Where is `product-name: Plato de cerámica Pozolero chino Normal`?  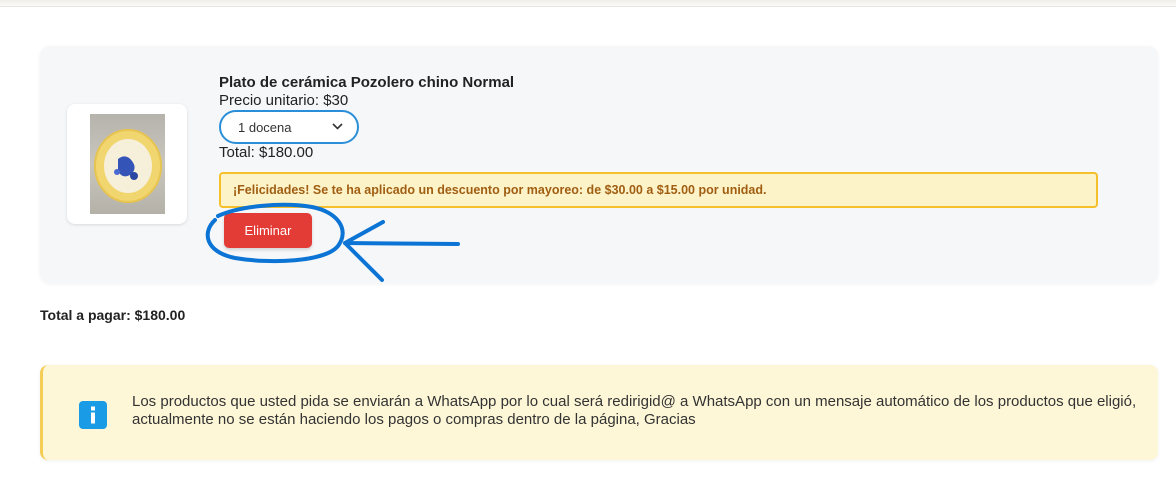
product-name: Plato de cerámica Pozolero chino Normal is located at coordinates (367, 82).